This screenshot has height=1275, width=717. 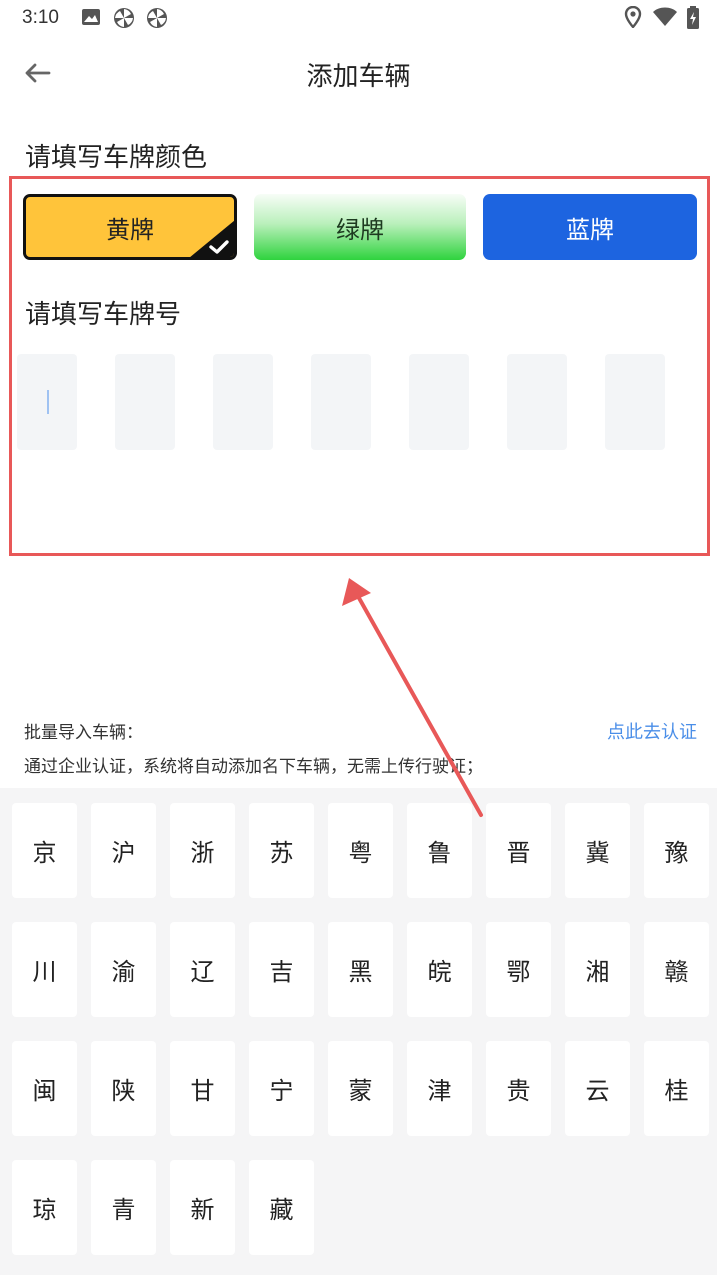 I want to click on plate-yellow-label: 黄牌, so click(x=130, y=229).